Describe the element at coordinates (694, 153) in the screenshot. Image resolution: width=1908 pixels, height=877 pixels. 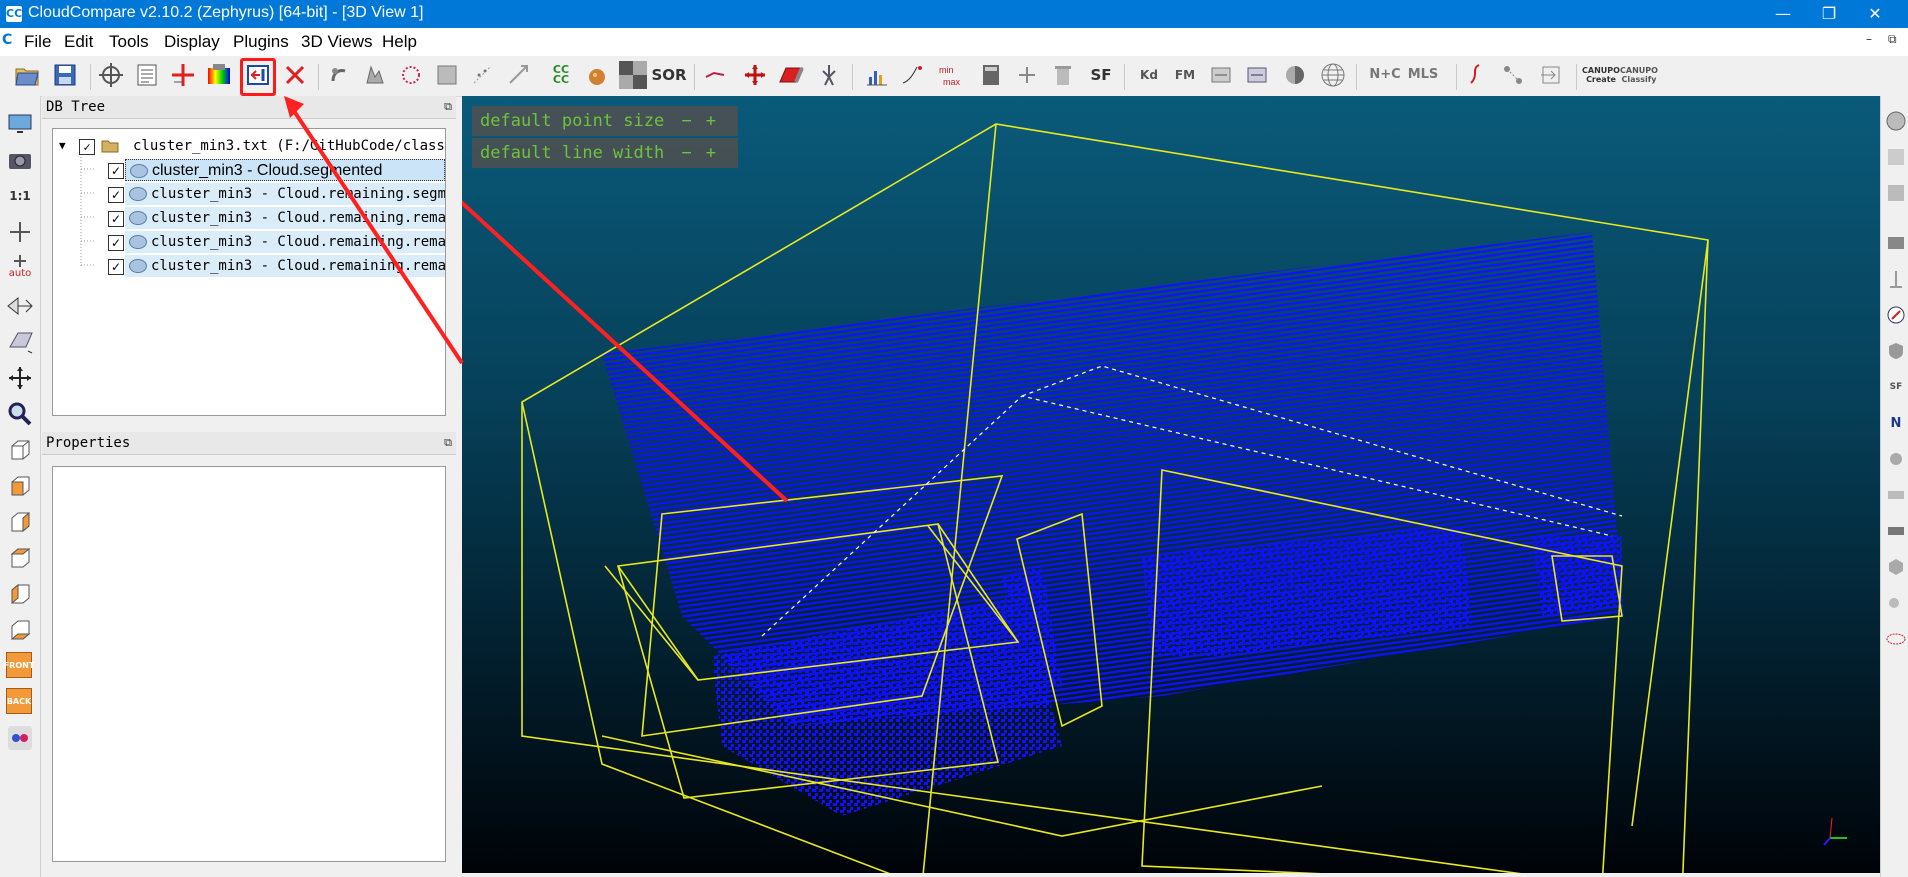
I see `line-width-decrease-button: −` at that location.